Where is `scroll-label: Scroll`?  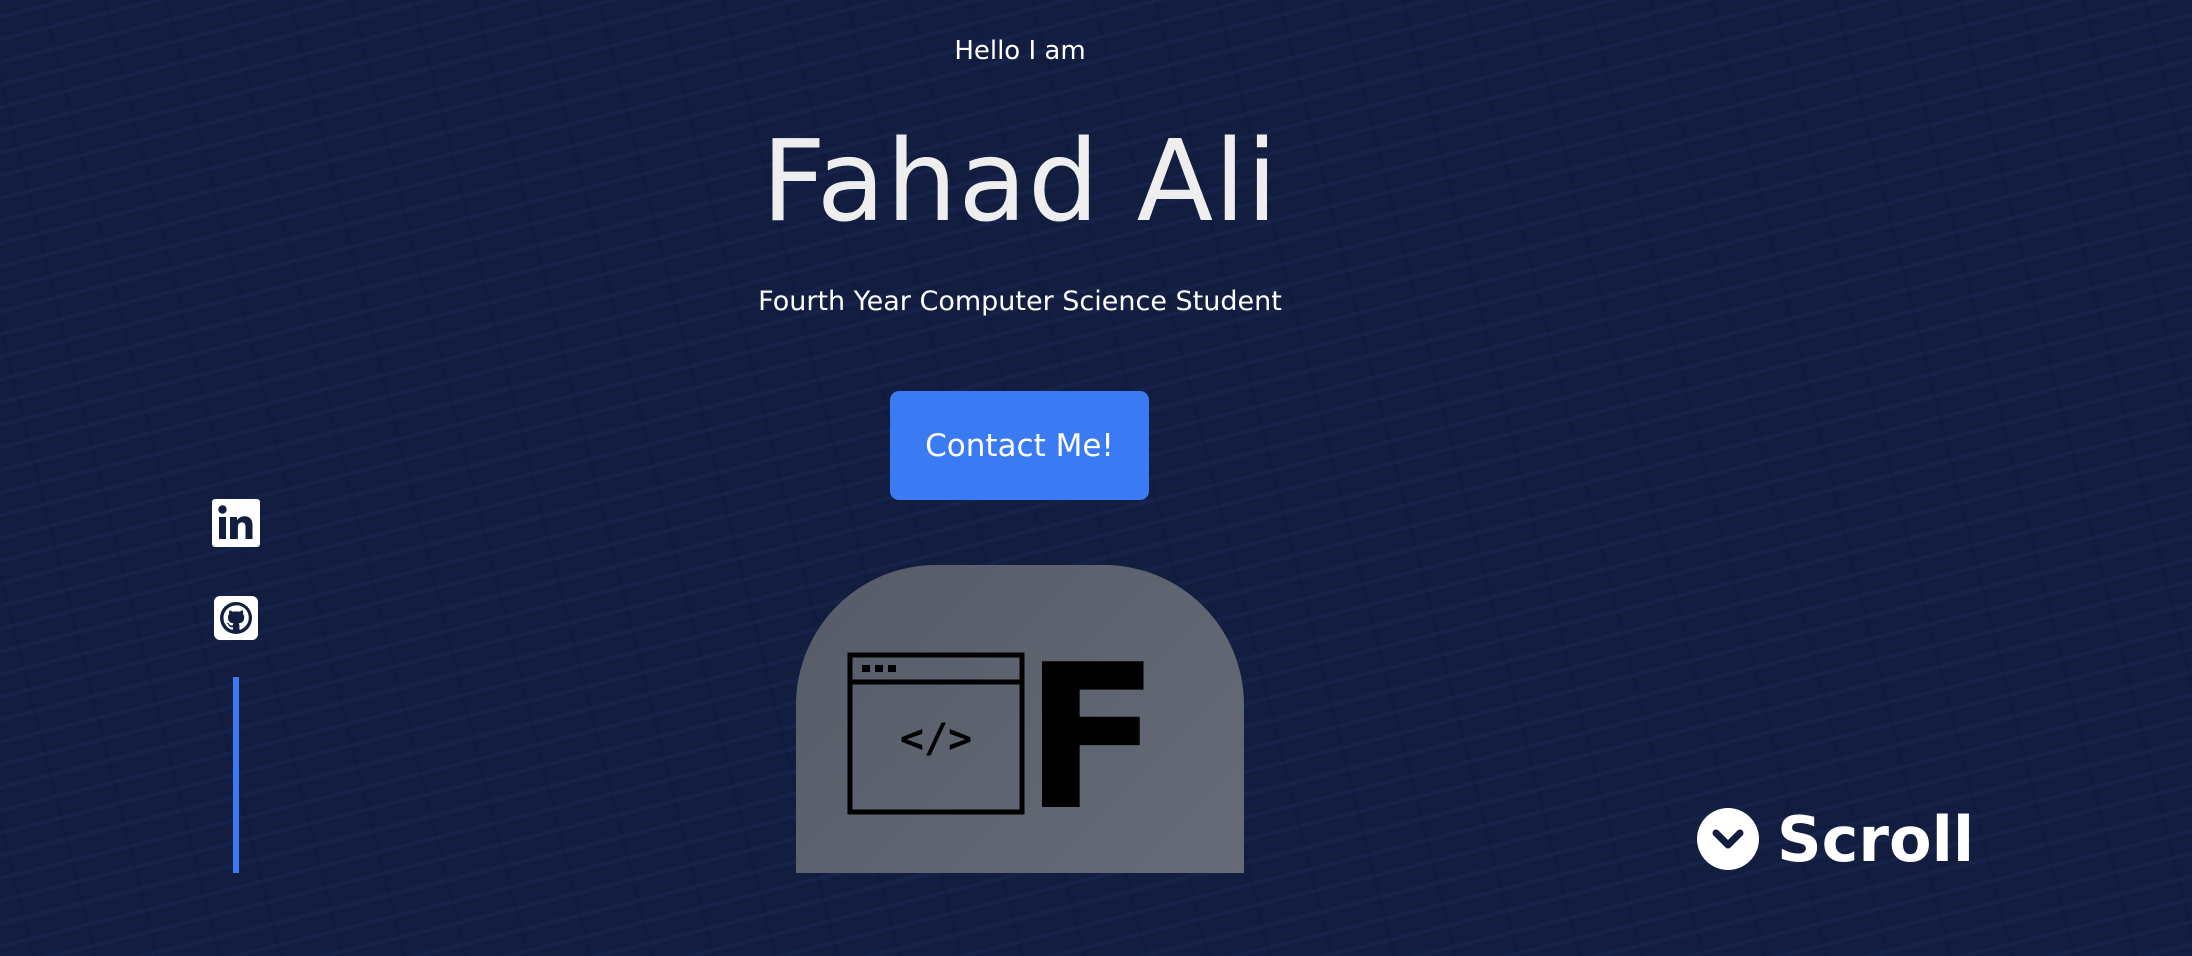 scroll-label: Scroll is located at coordinates (1876, 839).